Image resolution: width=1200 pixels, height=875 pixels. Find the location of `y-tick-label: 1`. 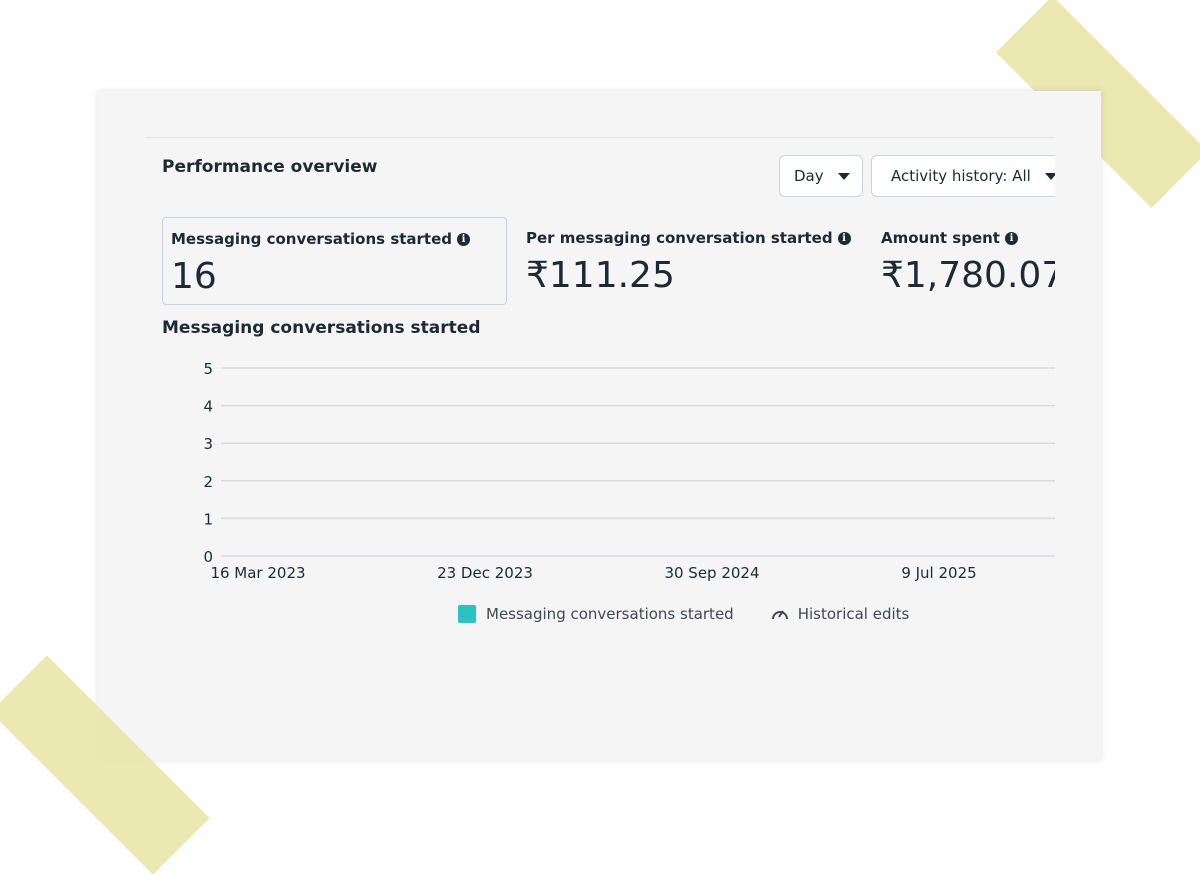

y-tick-label: 1 is located at coordinates (208, 519).